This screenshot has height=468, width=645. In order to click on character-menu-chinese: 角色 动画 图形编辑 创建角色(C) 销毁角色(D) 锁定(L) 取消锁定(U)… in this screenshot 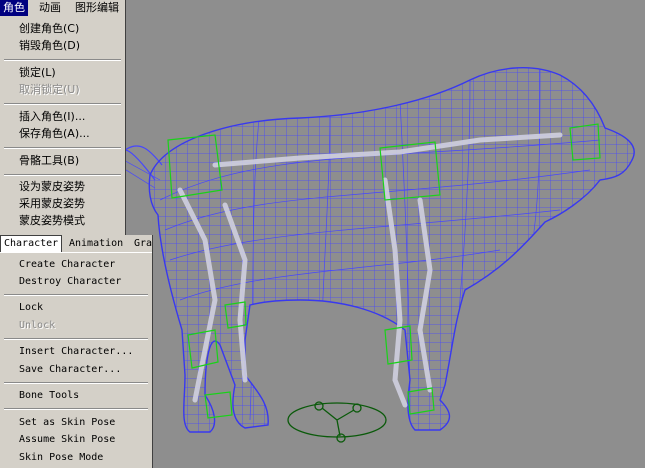, I will do `click(63, 118)`.